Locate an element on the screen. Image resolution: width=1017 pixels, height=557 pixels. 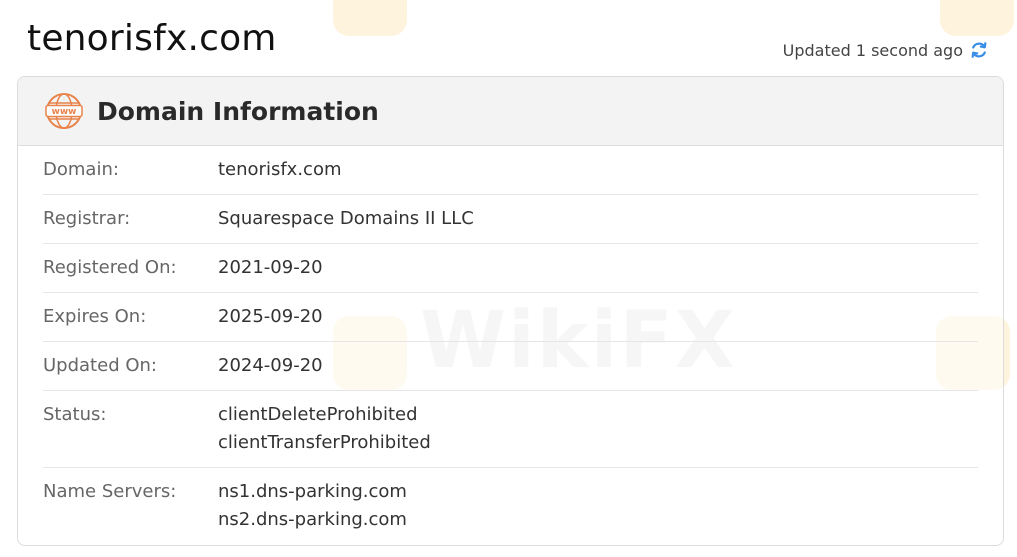
row-value: 2025-09-20 is located at coordinates (270, 316).